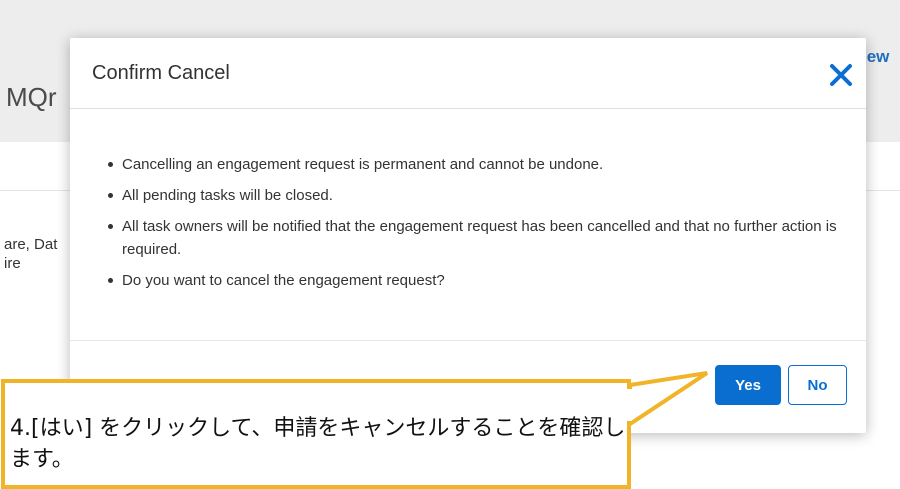  What do you see at coordinates (629, 405) in the screenshot?
I see `callout-pointer-join` at bounding box center [629, 405].